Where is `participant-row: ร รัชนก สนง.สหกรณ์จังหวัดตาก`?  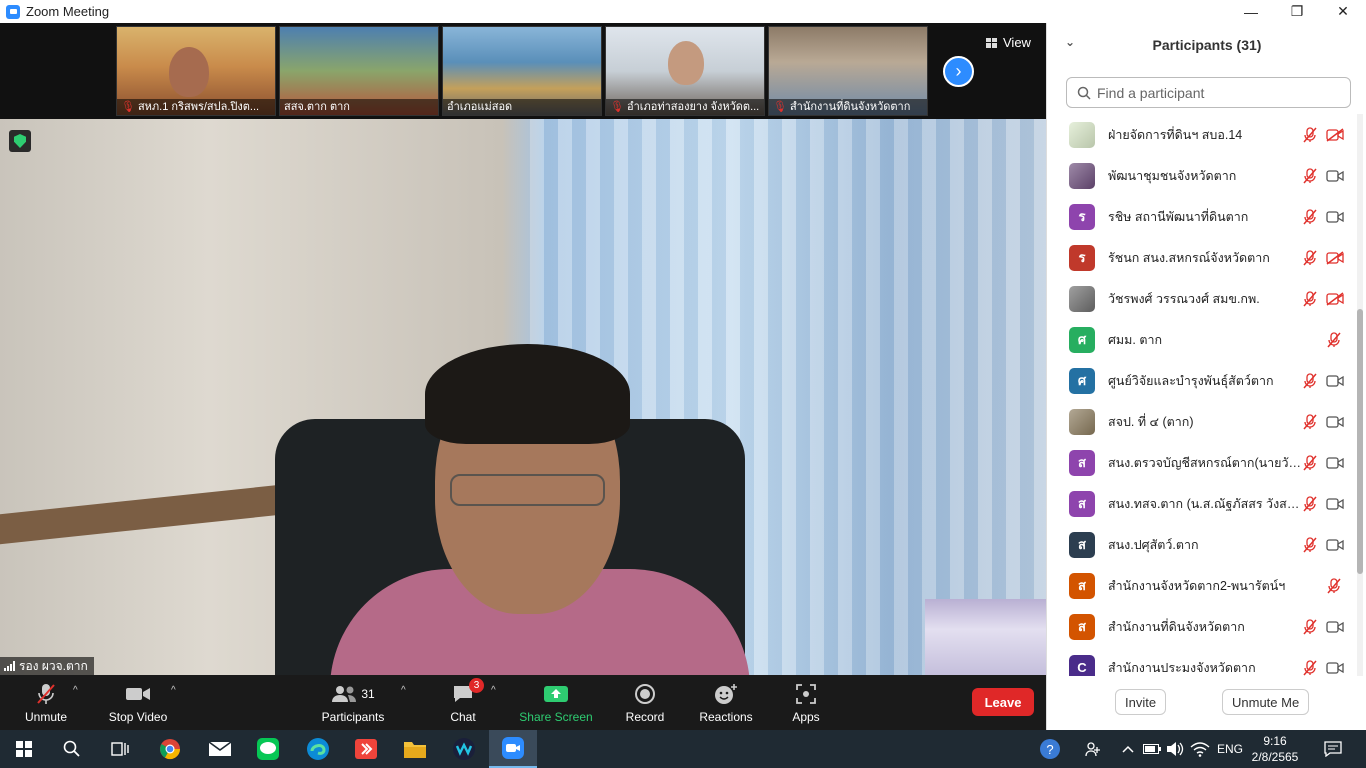 participant-row: ร รัชนก สนง.สหกรณ์จังหวัดตาก is located at coordinates (1202, 257).